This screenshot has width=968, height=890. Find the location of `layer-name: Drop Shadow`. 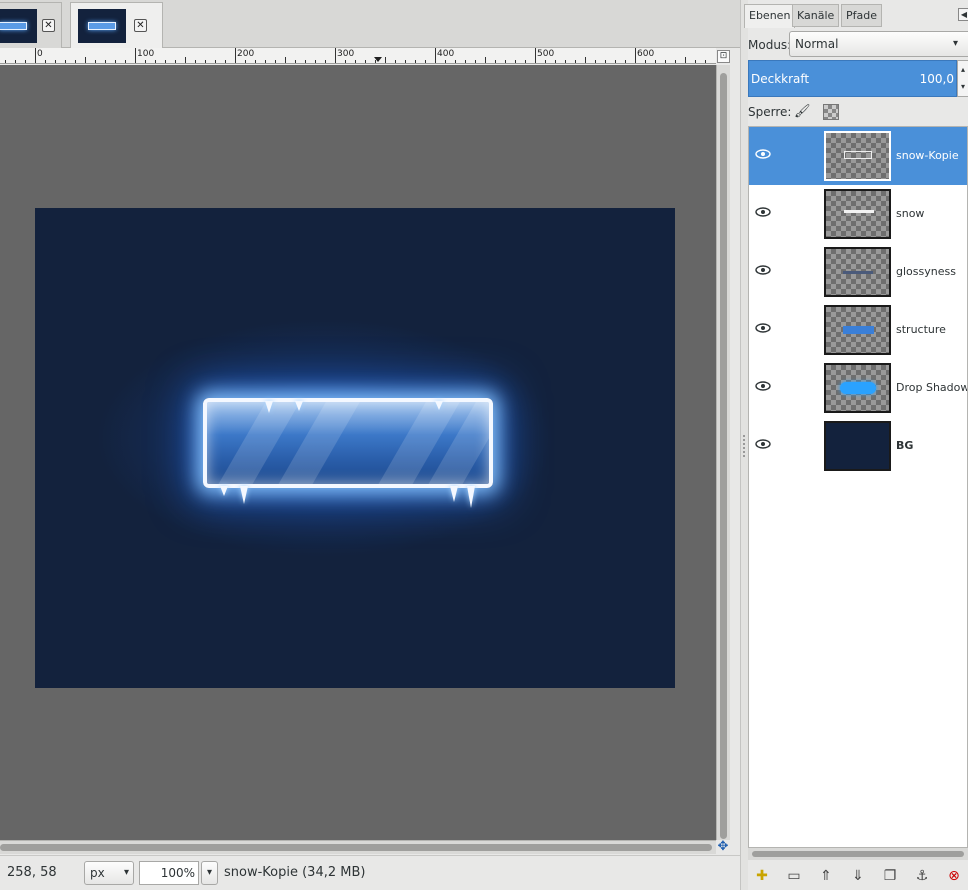

layer-name: Drop Shadow is located at coordinates (931, 387).